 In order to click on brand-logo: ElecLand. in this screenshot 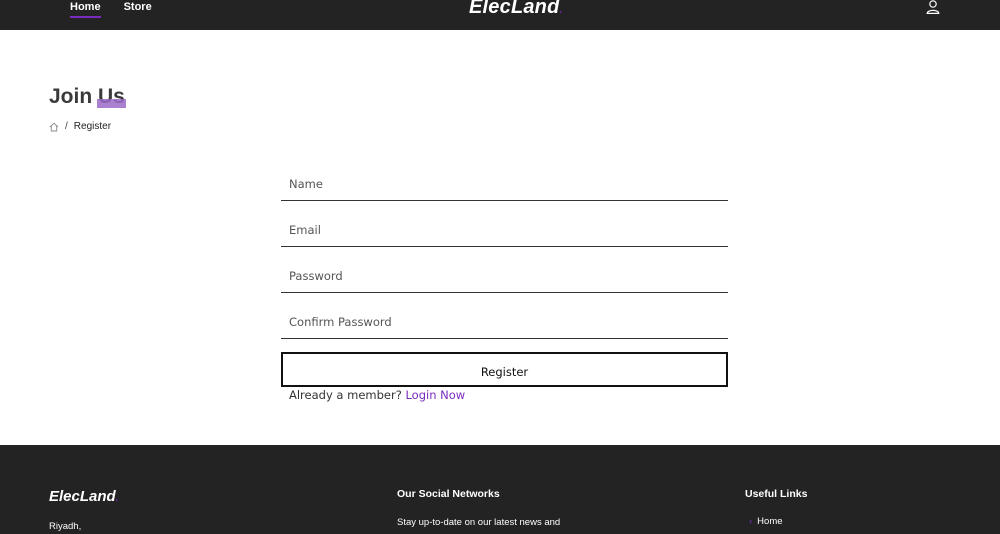, I will do `click(516, 9)`.